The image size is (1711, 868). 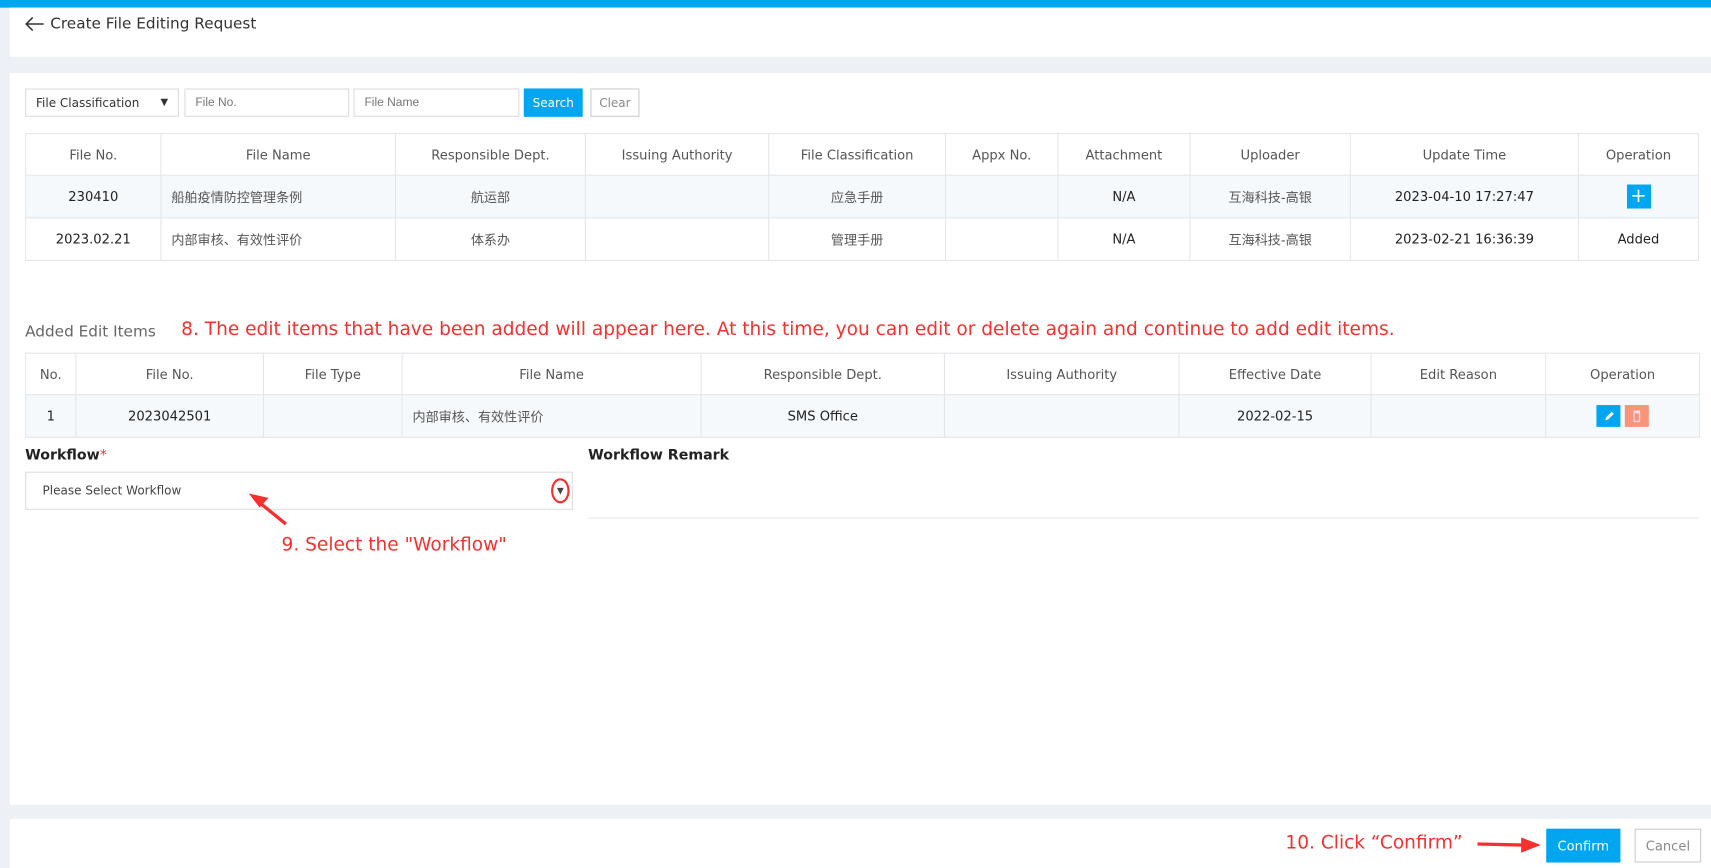 I want to click on column-header: Effective Date, so click(x=1275, y=374).